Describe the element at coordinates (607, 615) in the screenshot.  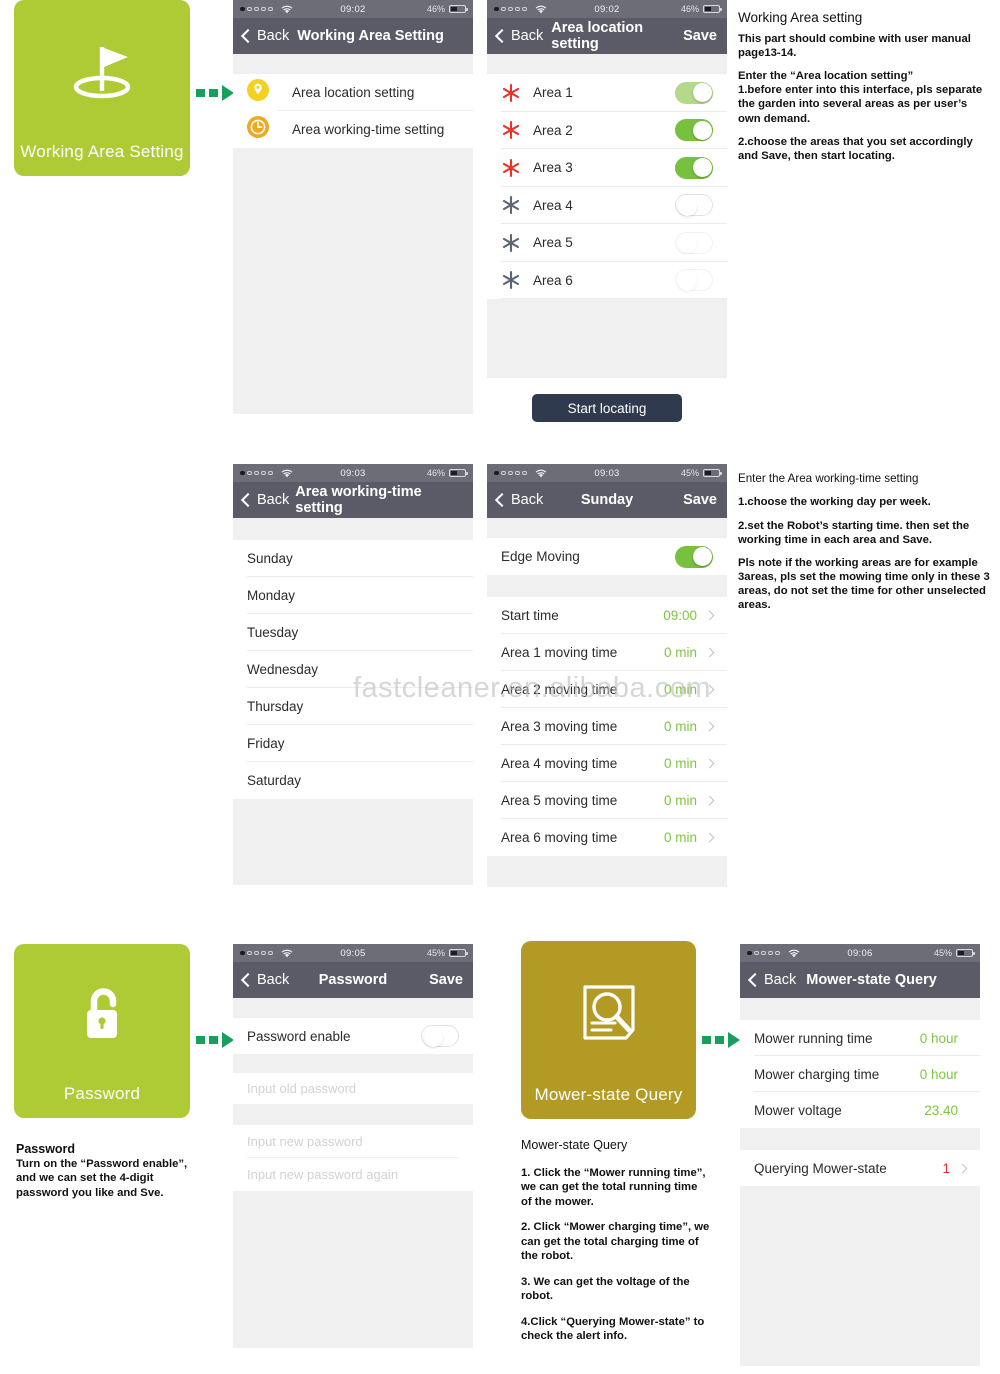
I see `start-time-row: Start time 09:00` at that location.